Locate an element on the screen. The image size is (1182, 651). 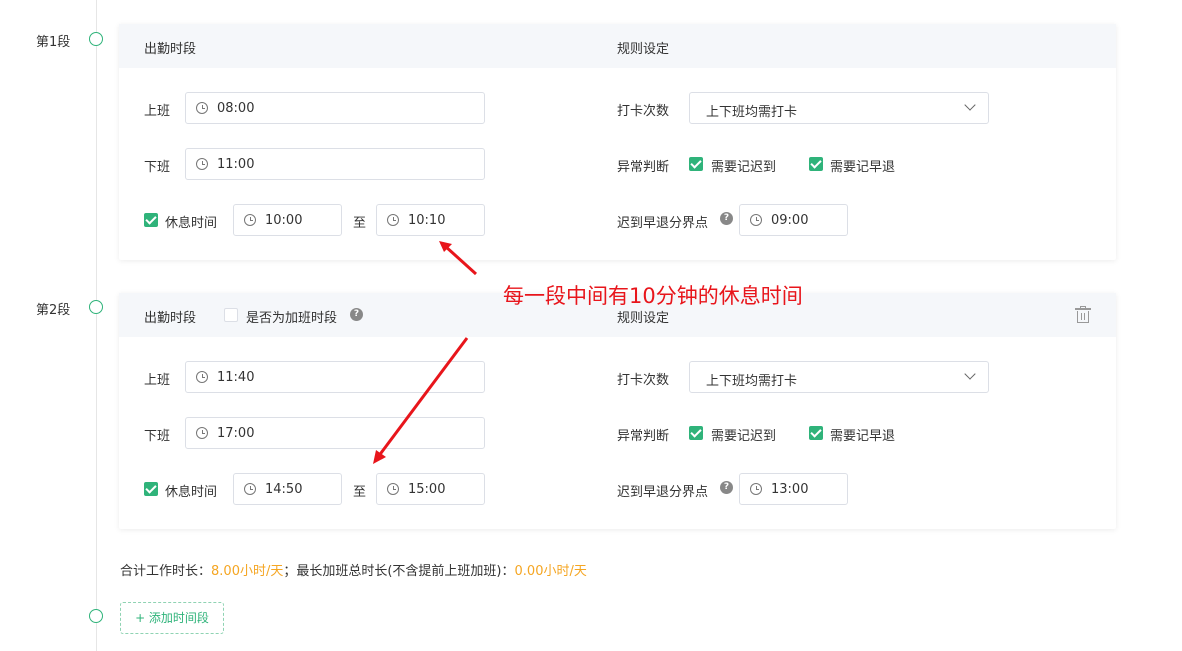
clock-in-time-value: 08:00 is located at coordinates (236, 108).